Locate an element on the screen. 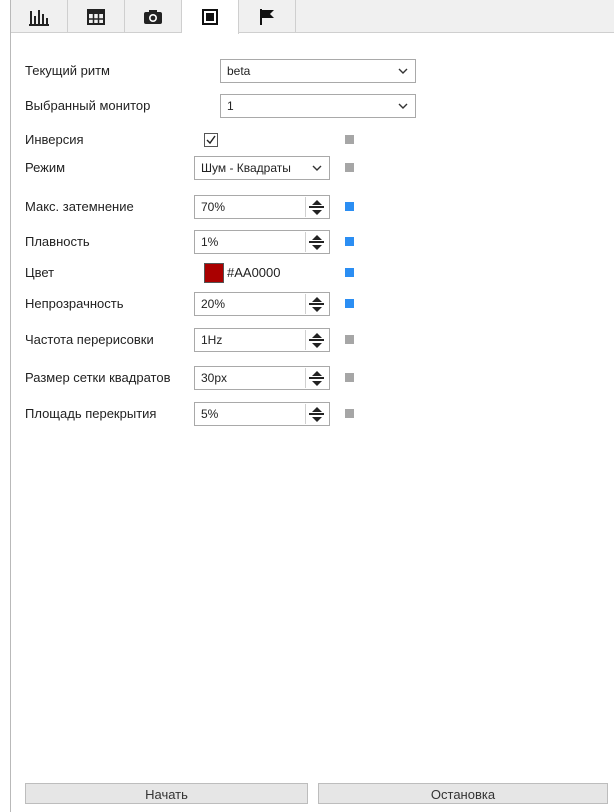 The image size is (614, 812). mode-label: Режим is located at coordinates (45, 167).